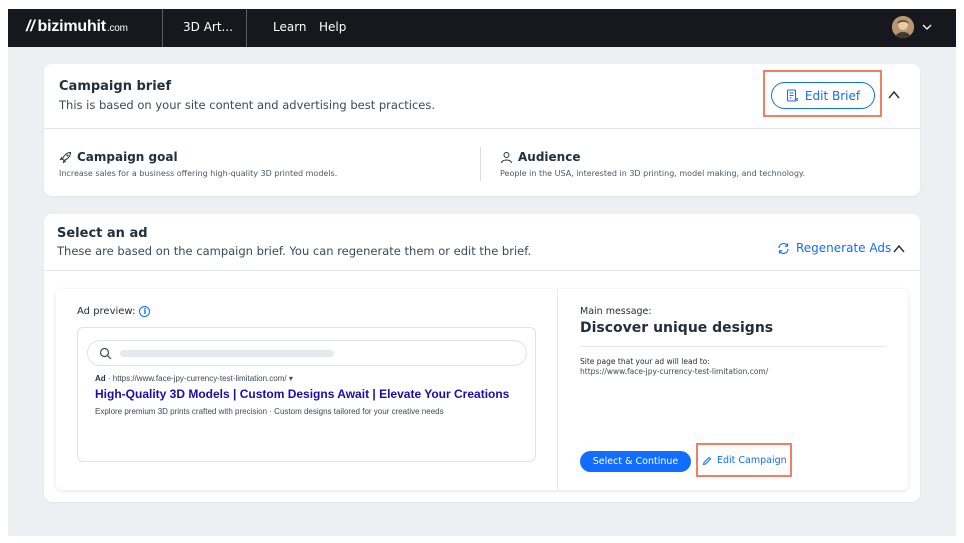 Image resolution: width=964 pixels, height=543 pixels. I want to click on edit-brief-button: Edit Brief, so click(823, 95).